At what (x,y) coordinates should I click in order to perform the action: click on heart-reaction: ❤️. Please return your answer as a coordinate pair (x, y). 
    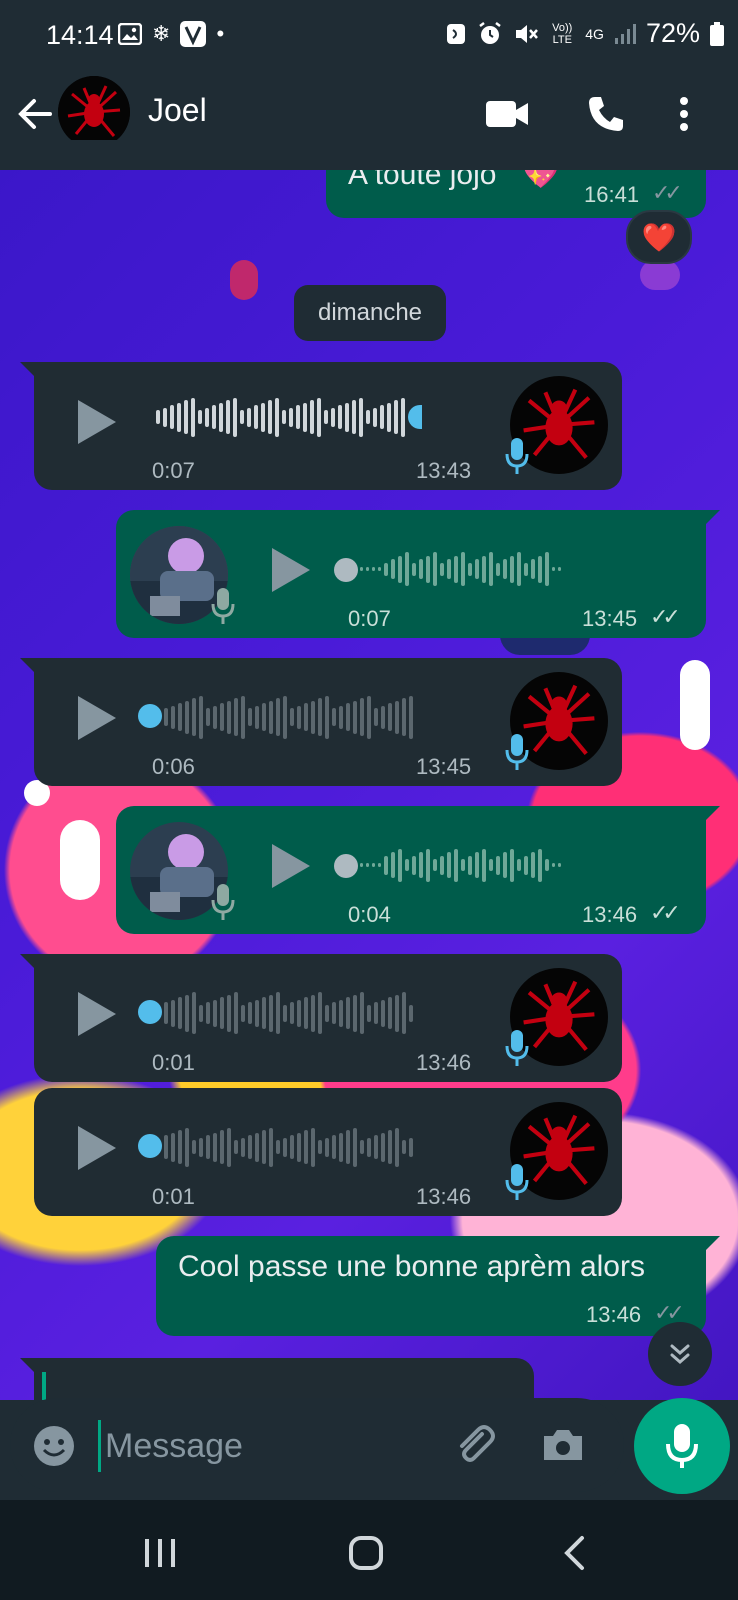
    Looking at the image, I should click on (659, 237).